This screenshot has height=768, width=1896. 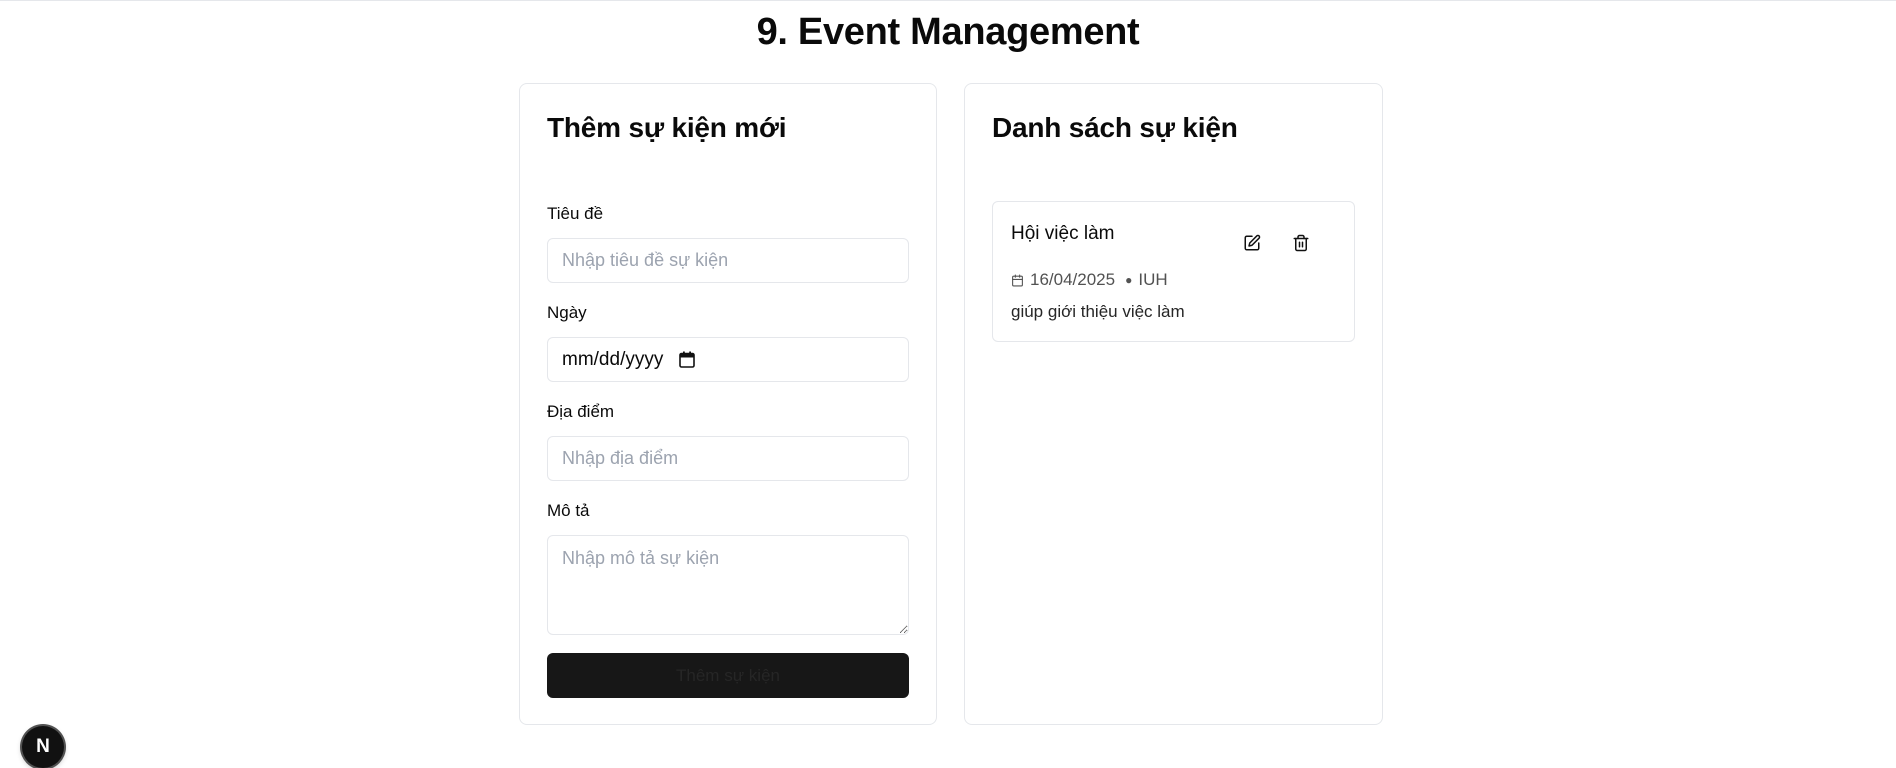 I want to click on event-meta: 16/04/2025 ● IUH, so click(x=1089, y=280).